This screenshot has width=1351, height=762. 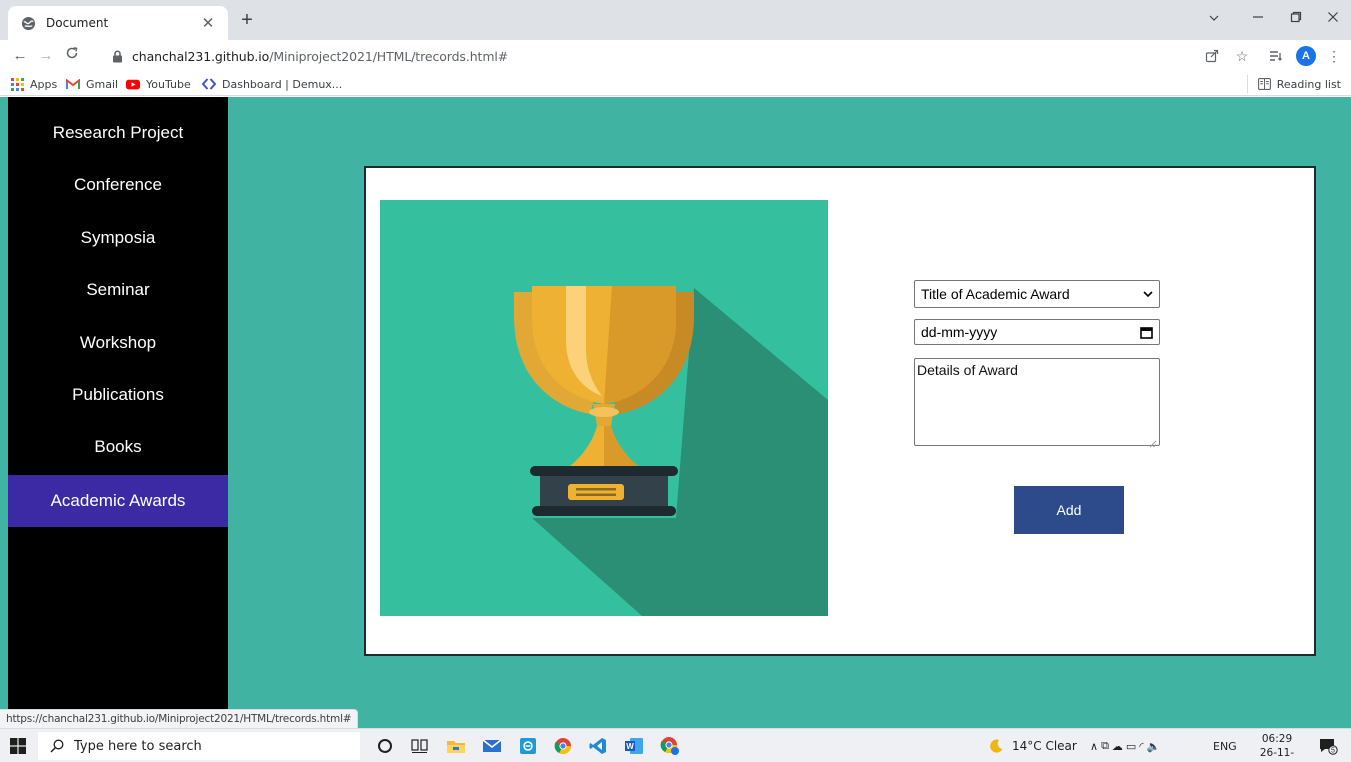 I want to click on browser-tab: Document ✕, so click(x=118, y=23).